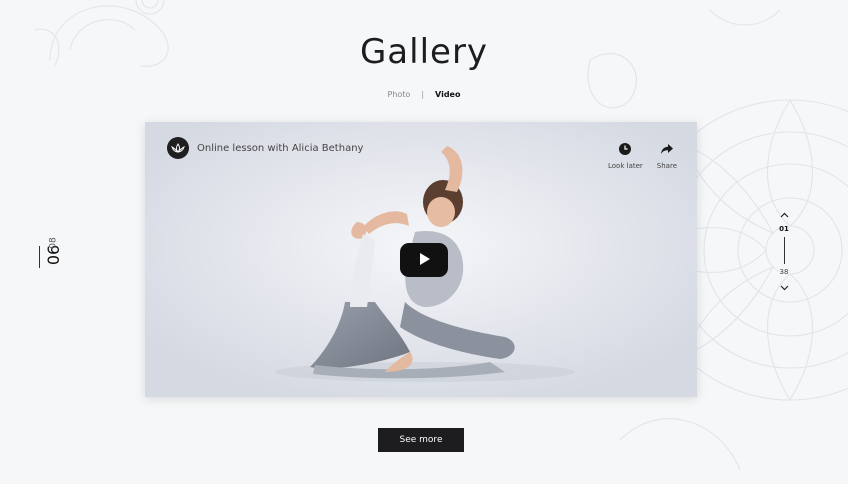  What do you see at coordinates (280, 148) in the screenshot?
I see `video-title: Online lesson with Alicia Bethany` at bounding box center [280, 148].